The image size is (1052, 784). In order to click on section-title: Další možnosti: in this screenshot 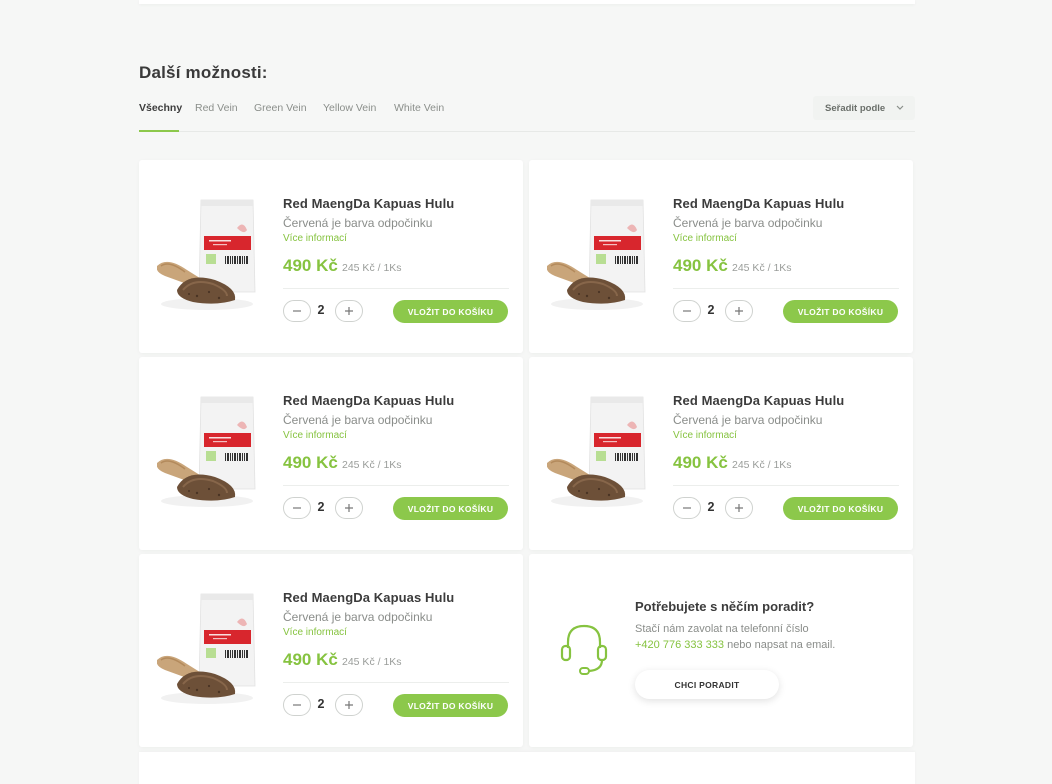, I will do `click(203, 72)`.